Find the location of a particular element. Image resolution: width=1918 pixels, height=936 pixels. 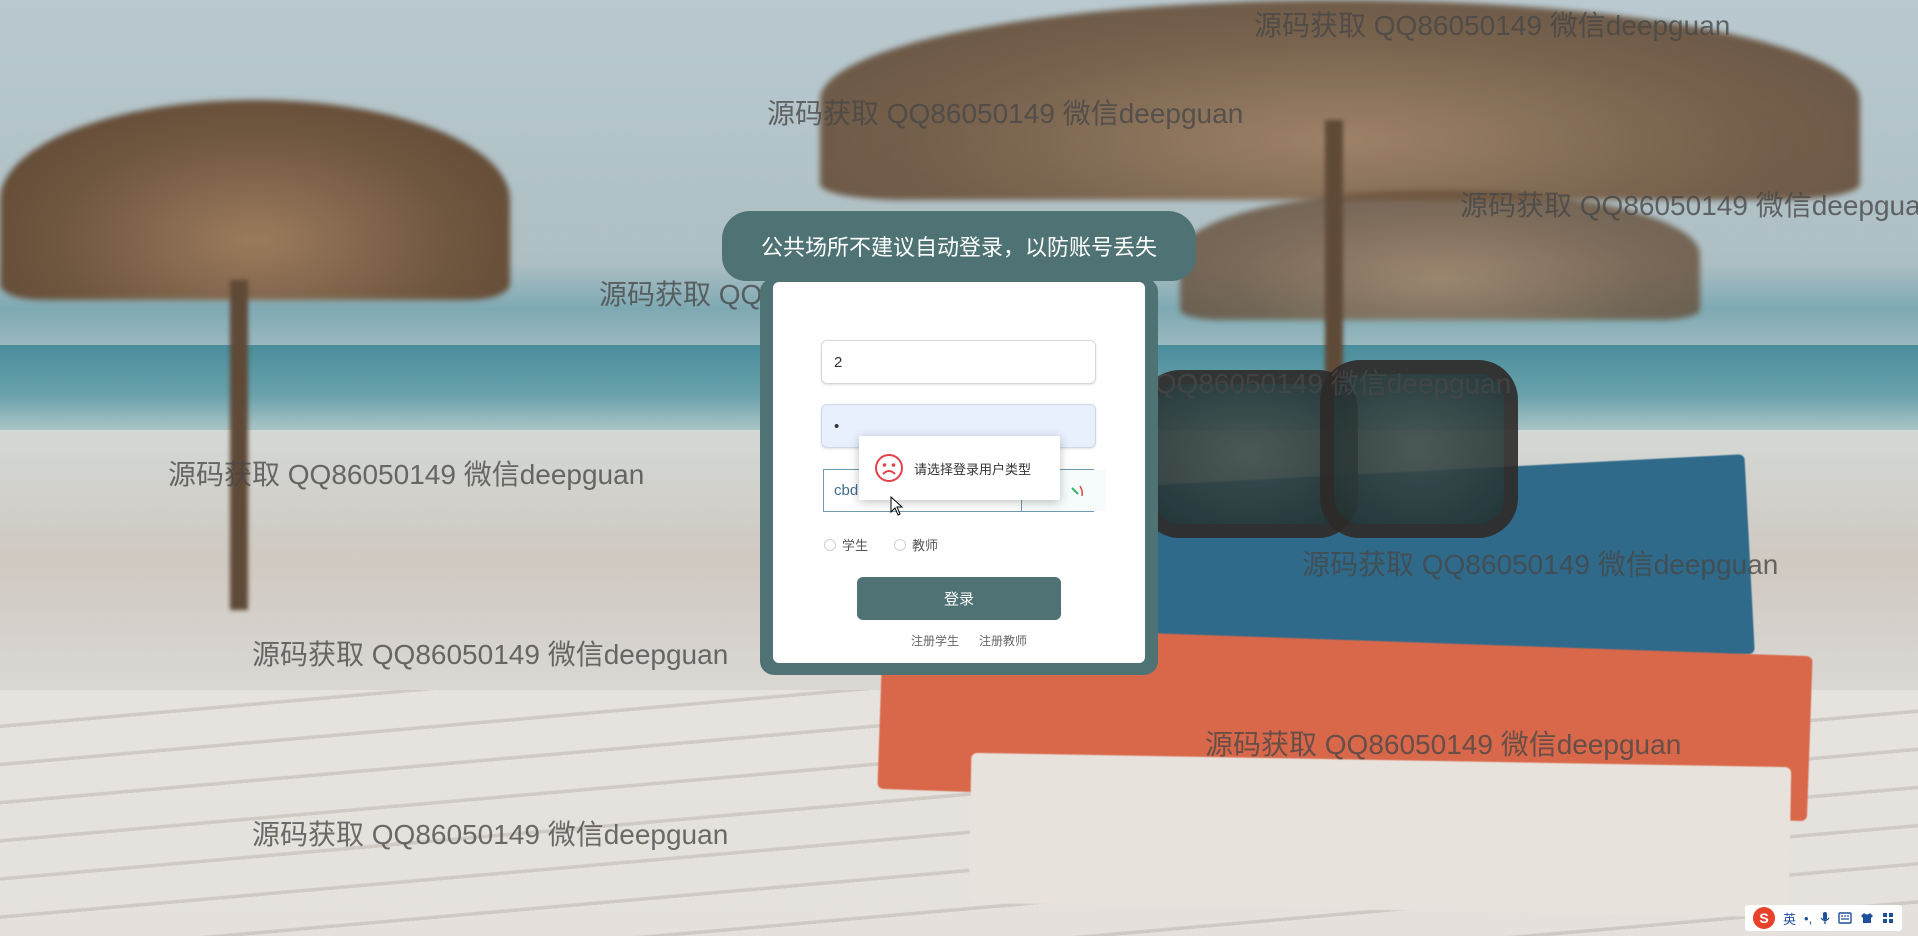

register-teacher-link: 注册教师 is located at coordinates (1003, 640).